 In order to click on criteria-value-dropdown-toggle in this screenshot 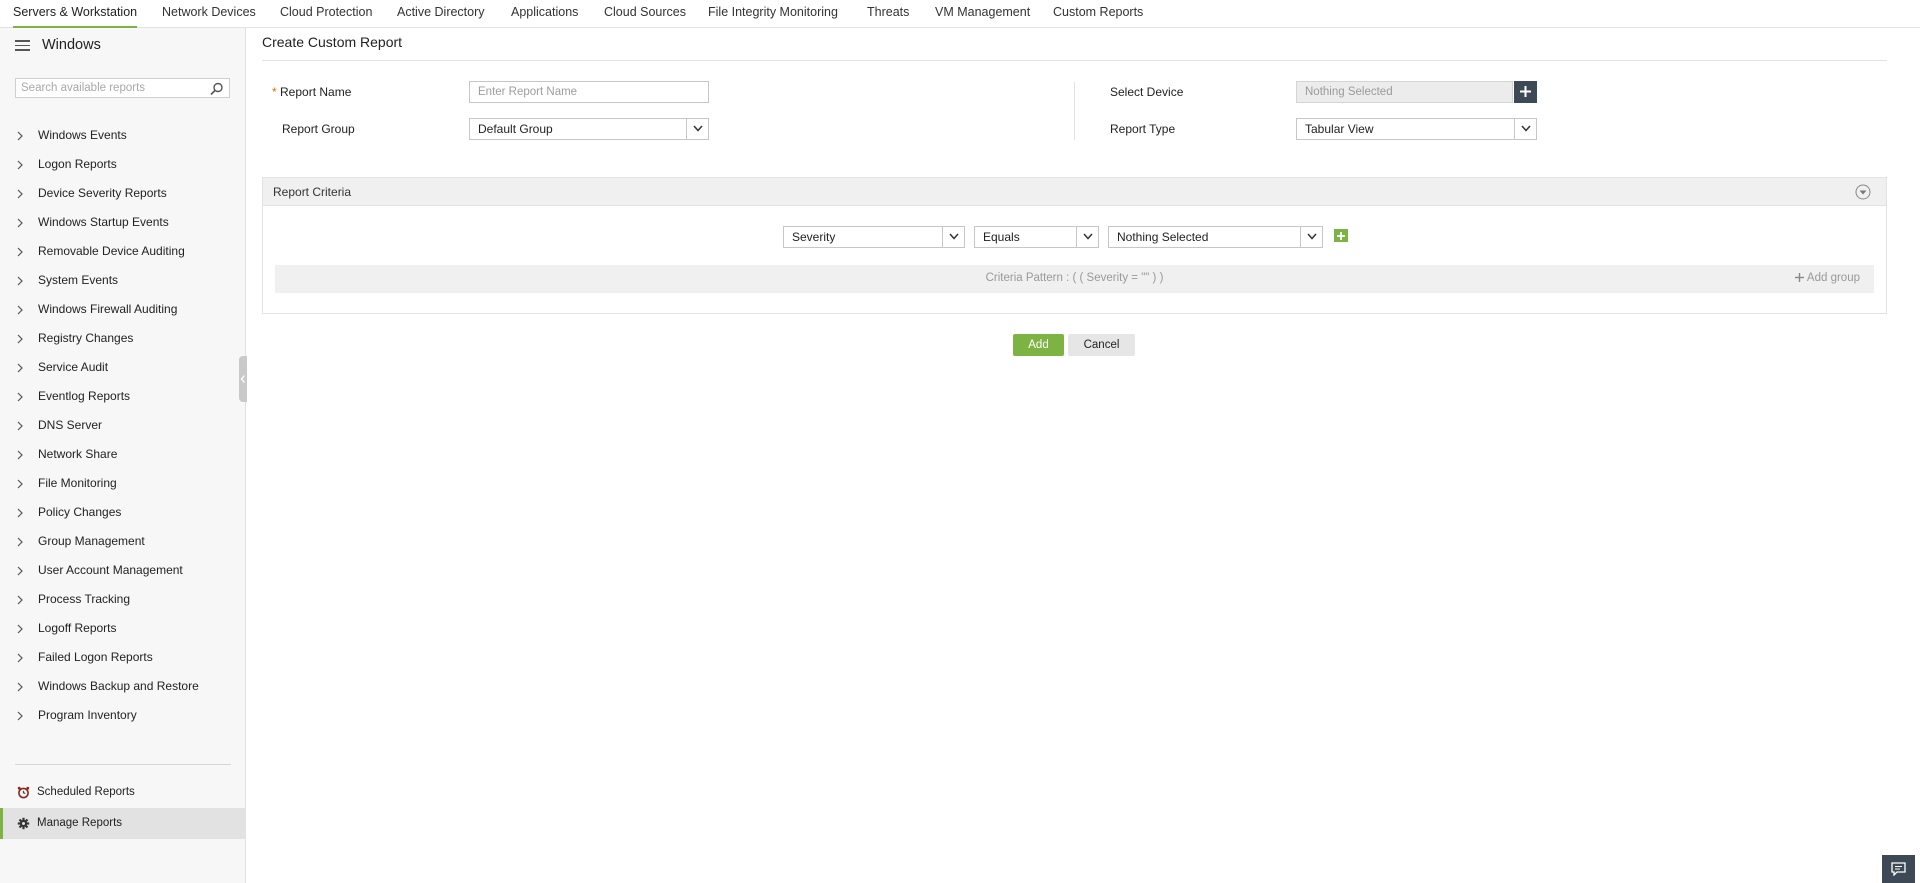, I will do `click(1311, 237)`.